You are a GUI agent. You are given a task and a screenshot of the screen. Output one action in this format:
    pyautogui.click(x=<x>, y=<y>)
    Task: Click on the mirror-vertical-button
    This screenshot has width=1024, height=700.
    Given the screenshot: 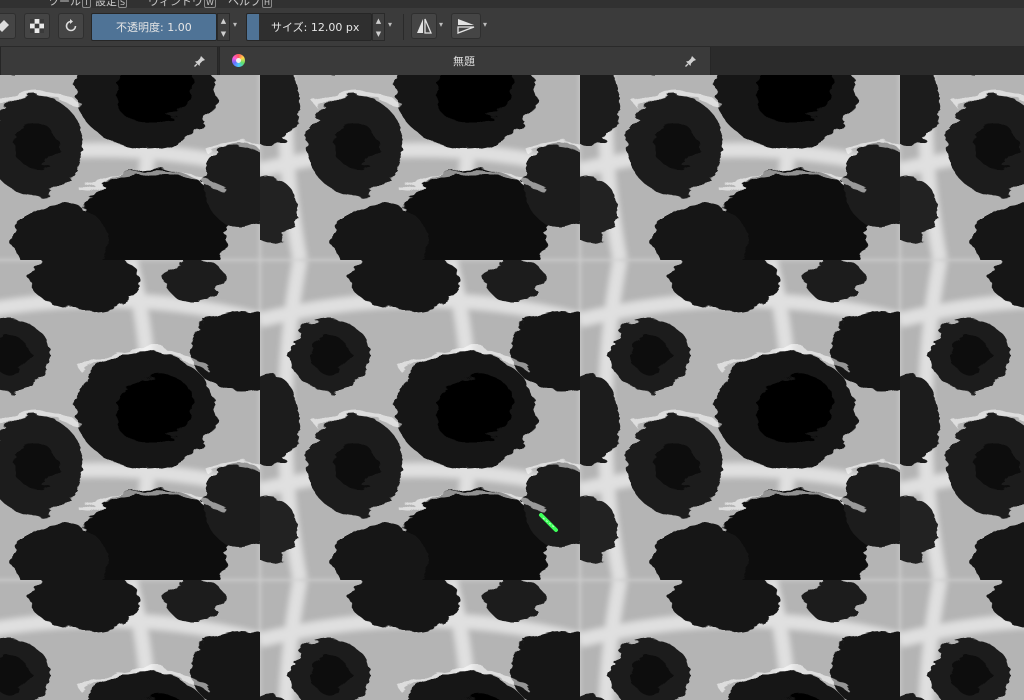 What is the action you would take?
    pyautogui.click(x=466, y=26)
    